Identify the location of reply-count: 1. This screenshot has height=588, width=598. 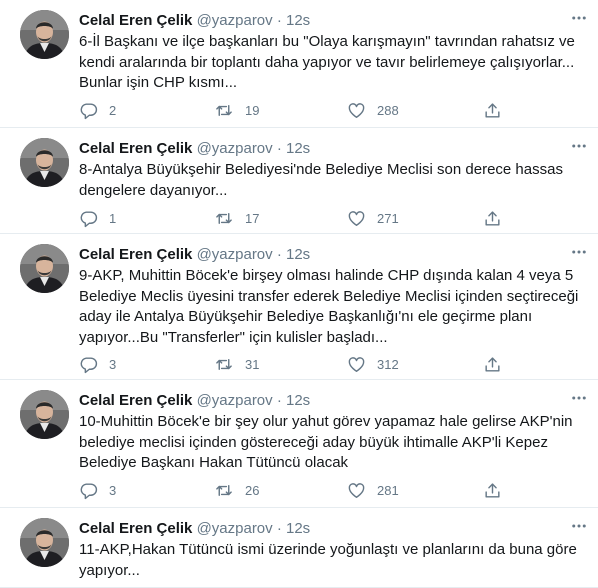
(113, 218).